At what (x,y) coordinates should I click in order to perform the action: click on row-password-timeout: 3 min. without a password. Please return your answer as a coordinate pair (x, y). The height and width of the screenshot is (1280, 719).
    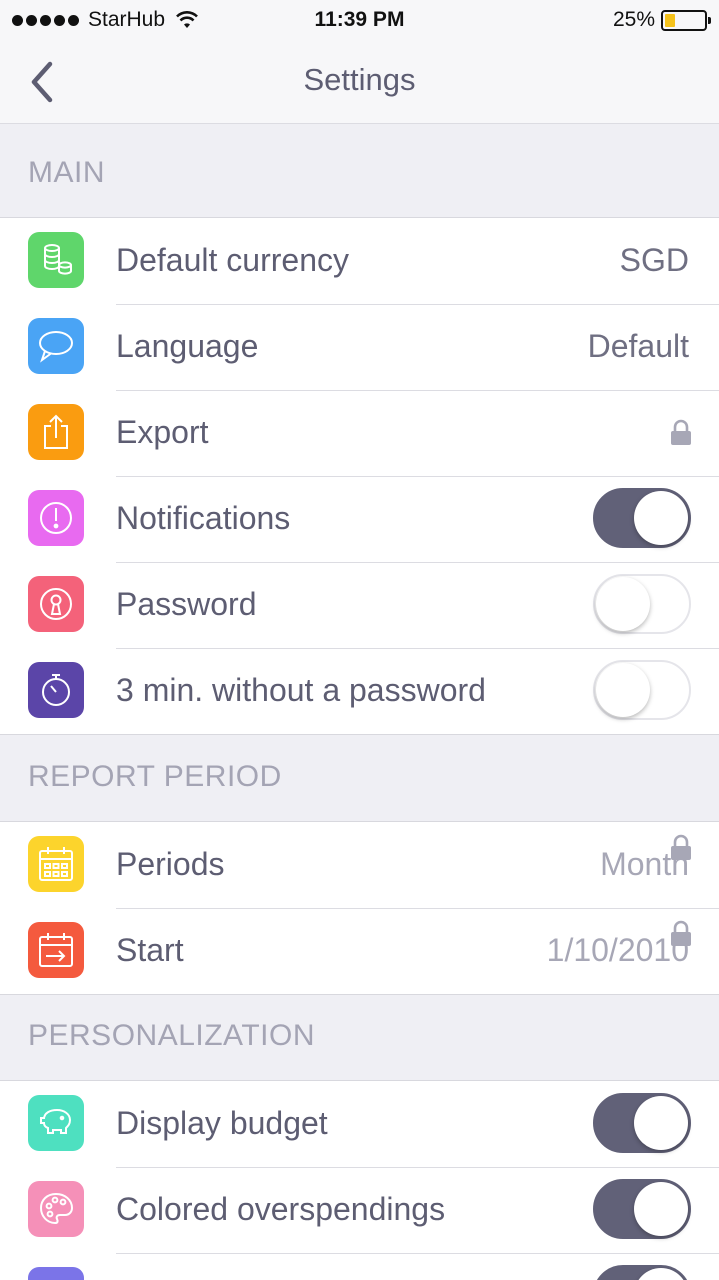
    Looking at the image, I should click on (359, 691).